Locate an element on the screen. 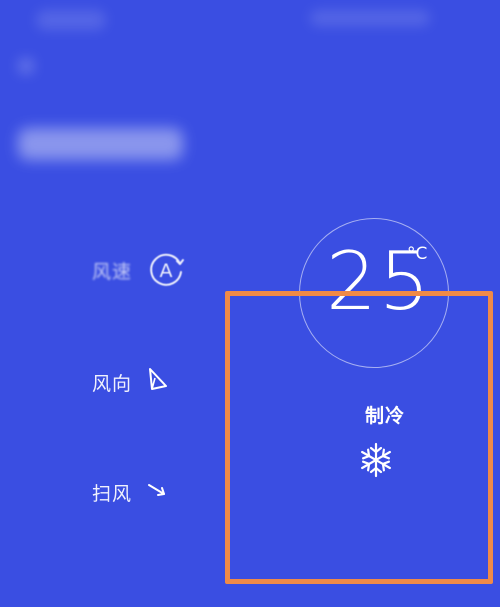 Image resolution: width=500 pixels, height=607 pixels. auto-fan-icon: A is located at coordinates (166, 270).